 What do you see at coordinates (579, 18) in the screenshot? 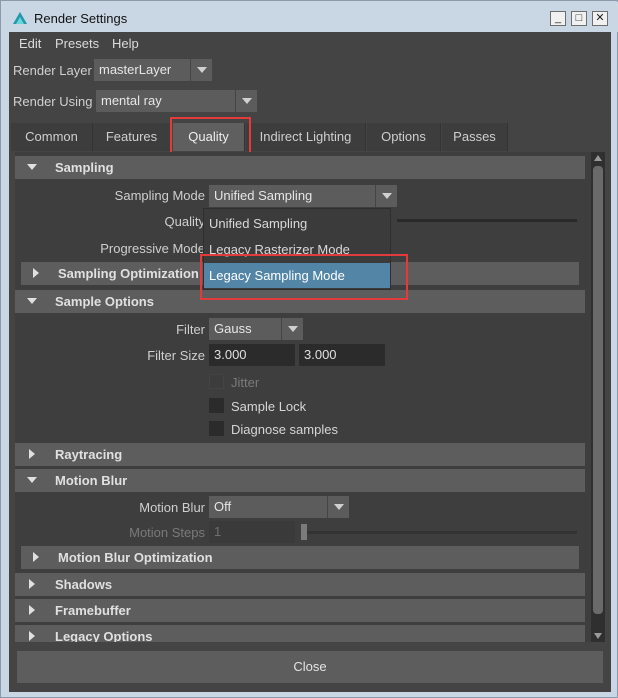
I see `maximize-icon: □` at bounding box center [579, 18].